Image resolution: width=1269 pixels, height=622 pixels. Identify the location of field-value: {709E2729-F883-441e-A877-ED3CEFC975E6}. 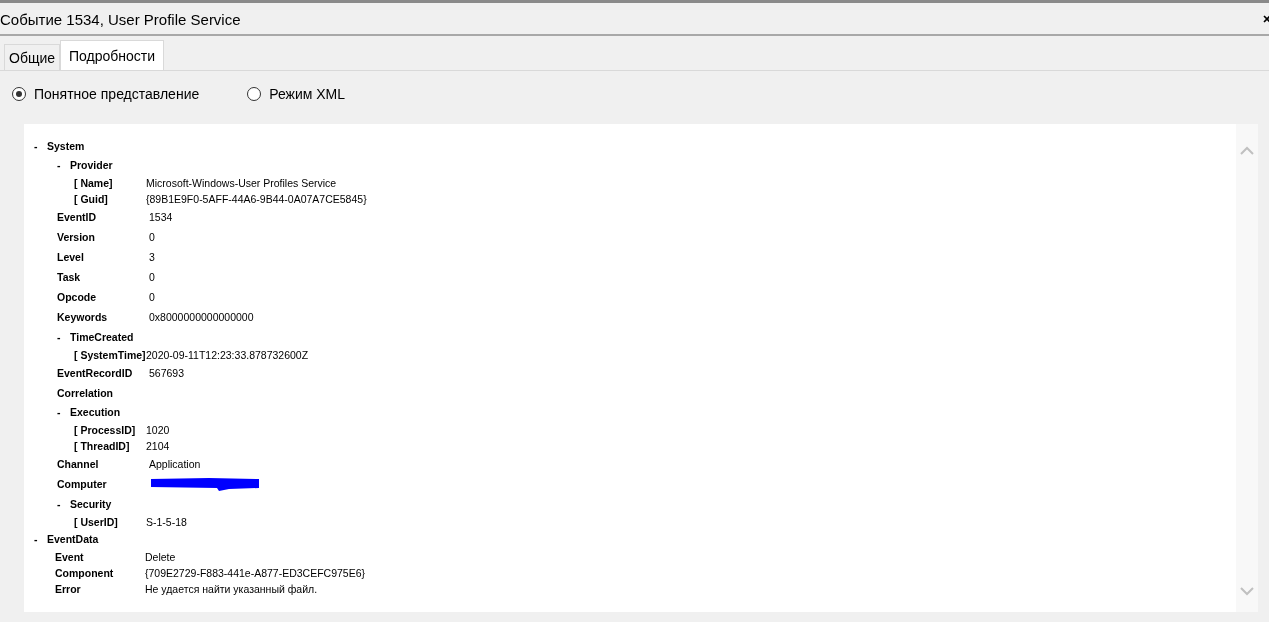
(255, 573).